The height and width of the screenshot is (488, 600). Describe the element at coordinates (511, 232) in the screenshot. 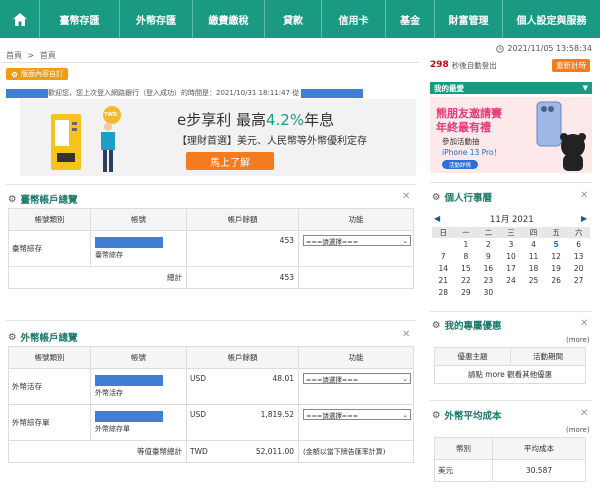

I see `calendar-weekday: 三` at that location.